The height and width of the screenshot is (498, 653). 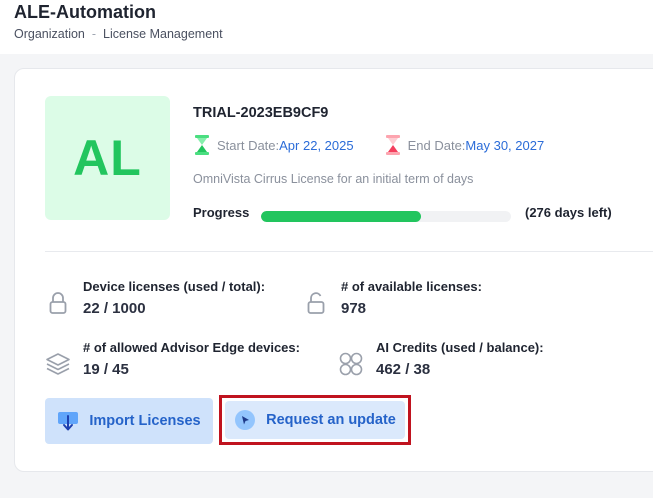 What do you see at coordinates (341, 216) in the screenshot?
I see `progress-bar-fill` at bounding box center [341, 216].